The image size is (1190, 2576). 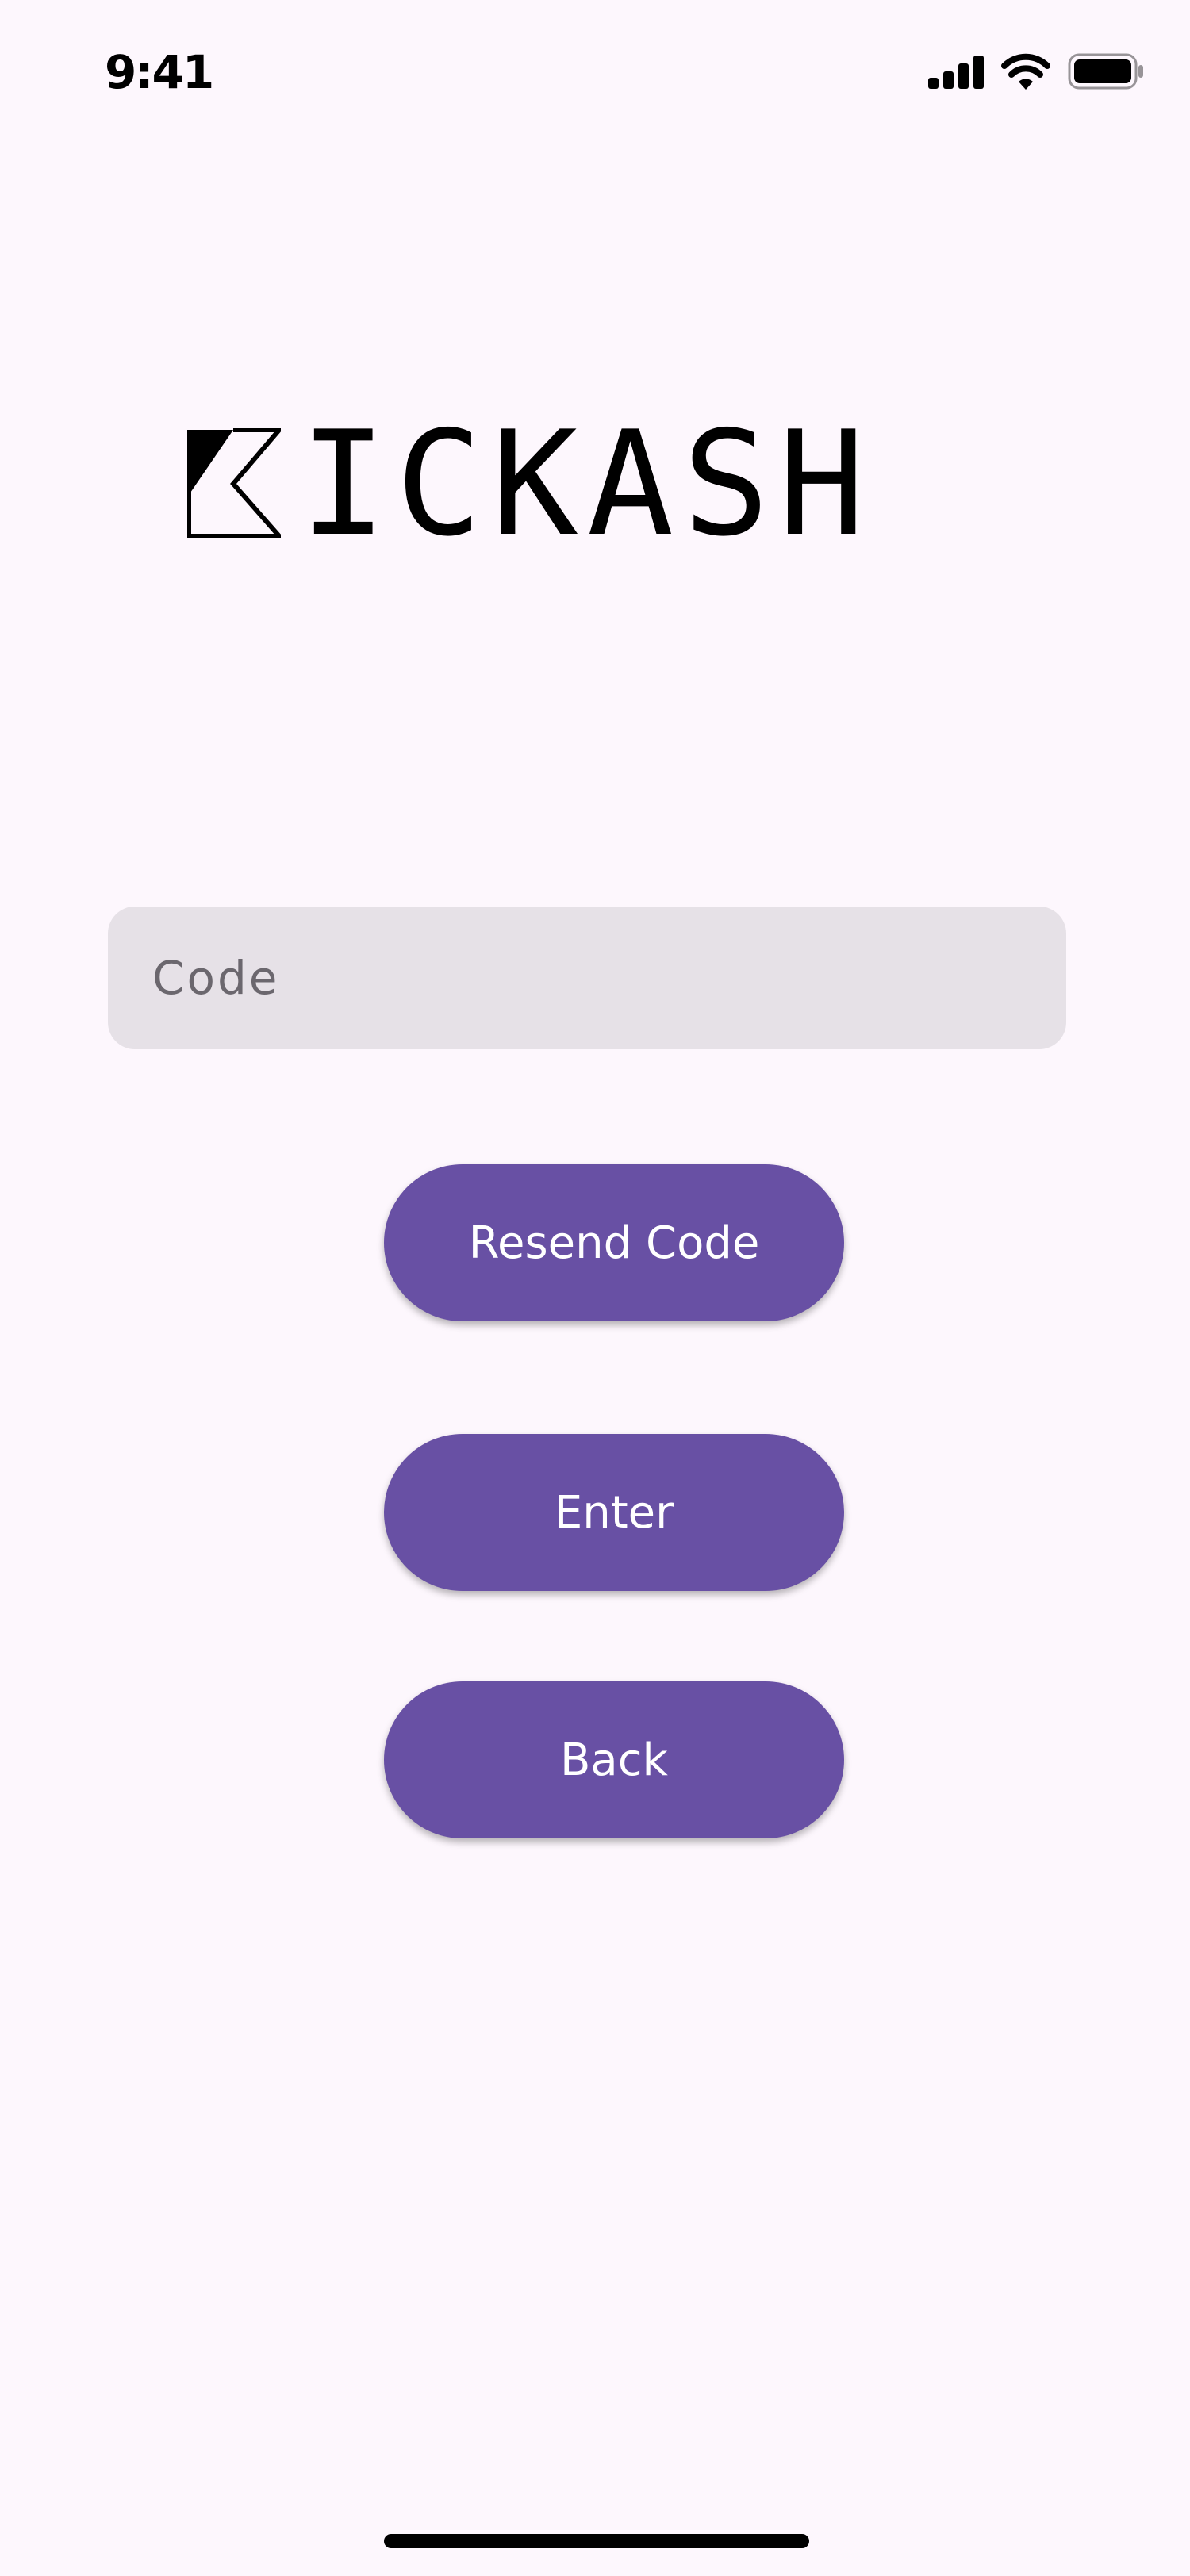 I want to click on logo-text: ICKASH, so click(x=587, y=484).